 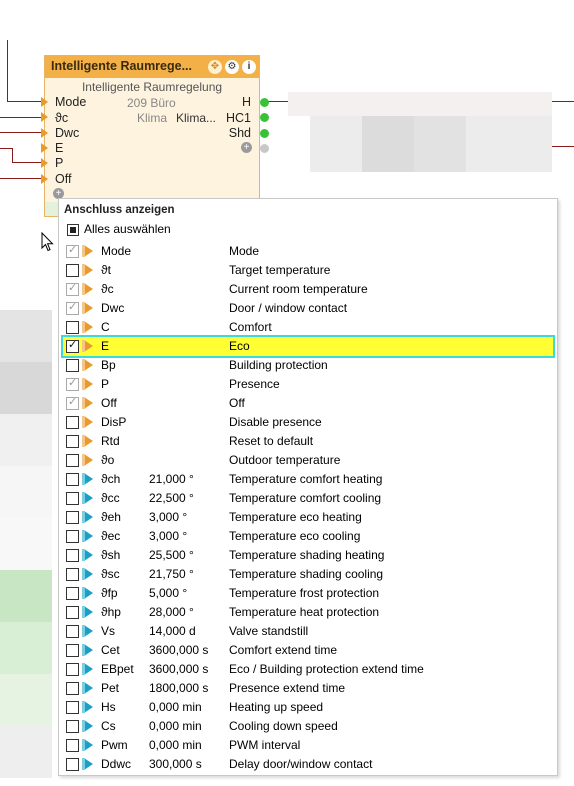 I want to click on connection-row: ✓ E Eco, so click(x=308, y=346).